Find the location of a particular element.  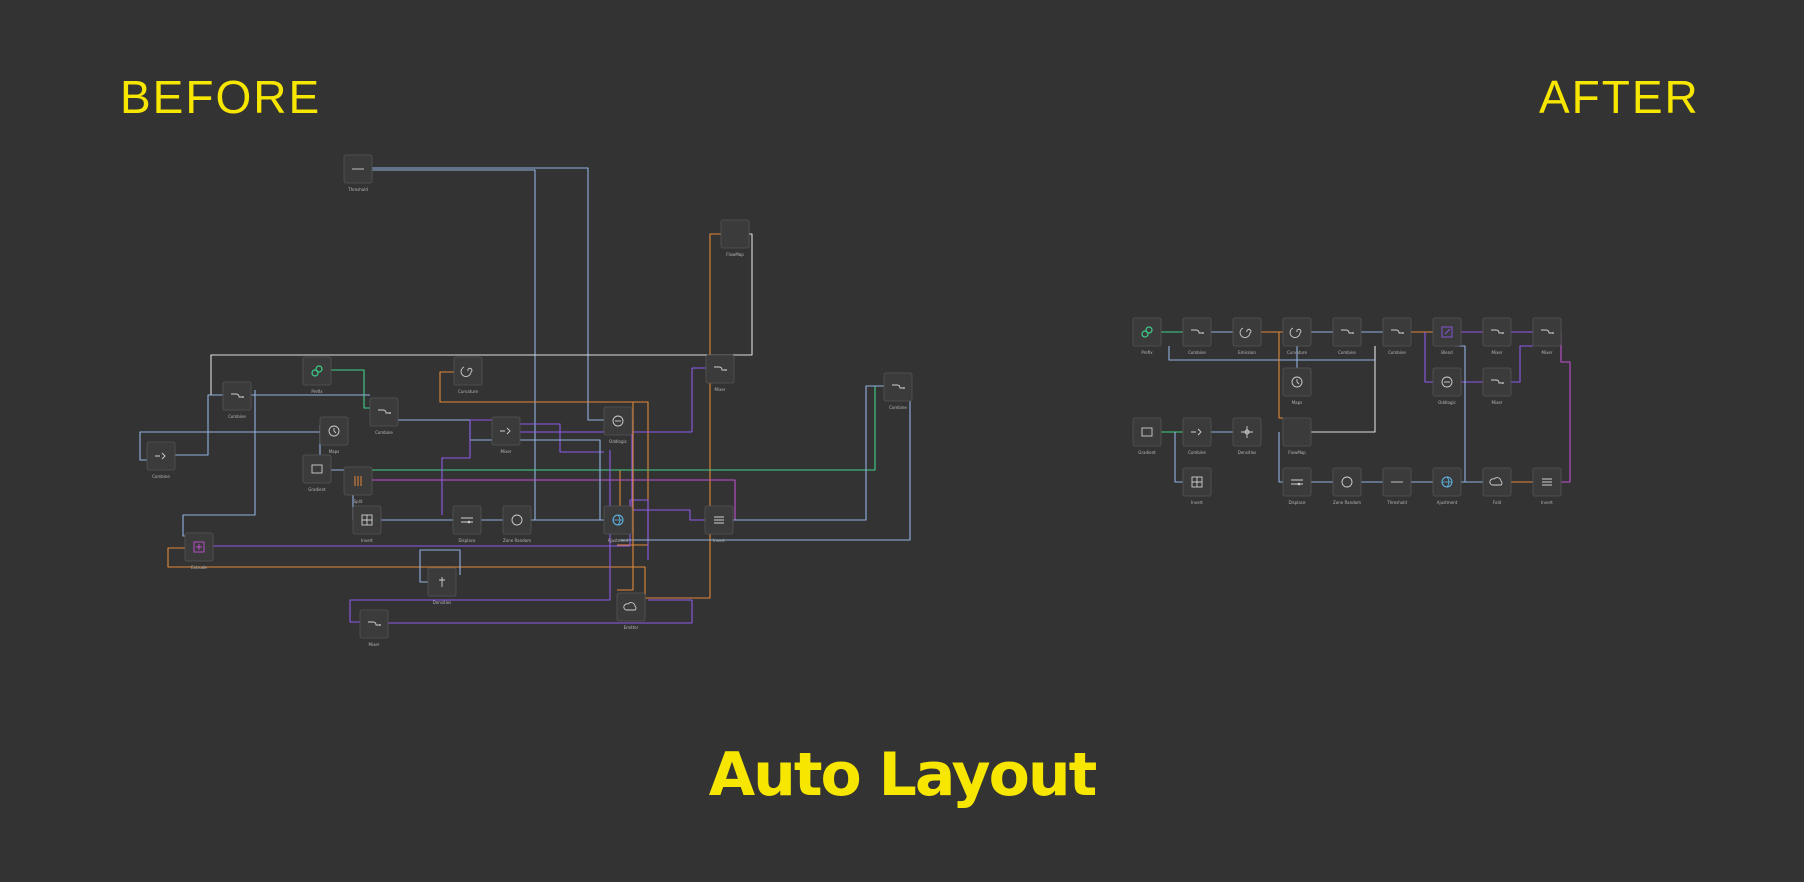

before-node: FlowMap is located at coordinates (735, 238).